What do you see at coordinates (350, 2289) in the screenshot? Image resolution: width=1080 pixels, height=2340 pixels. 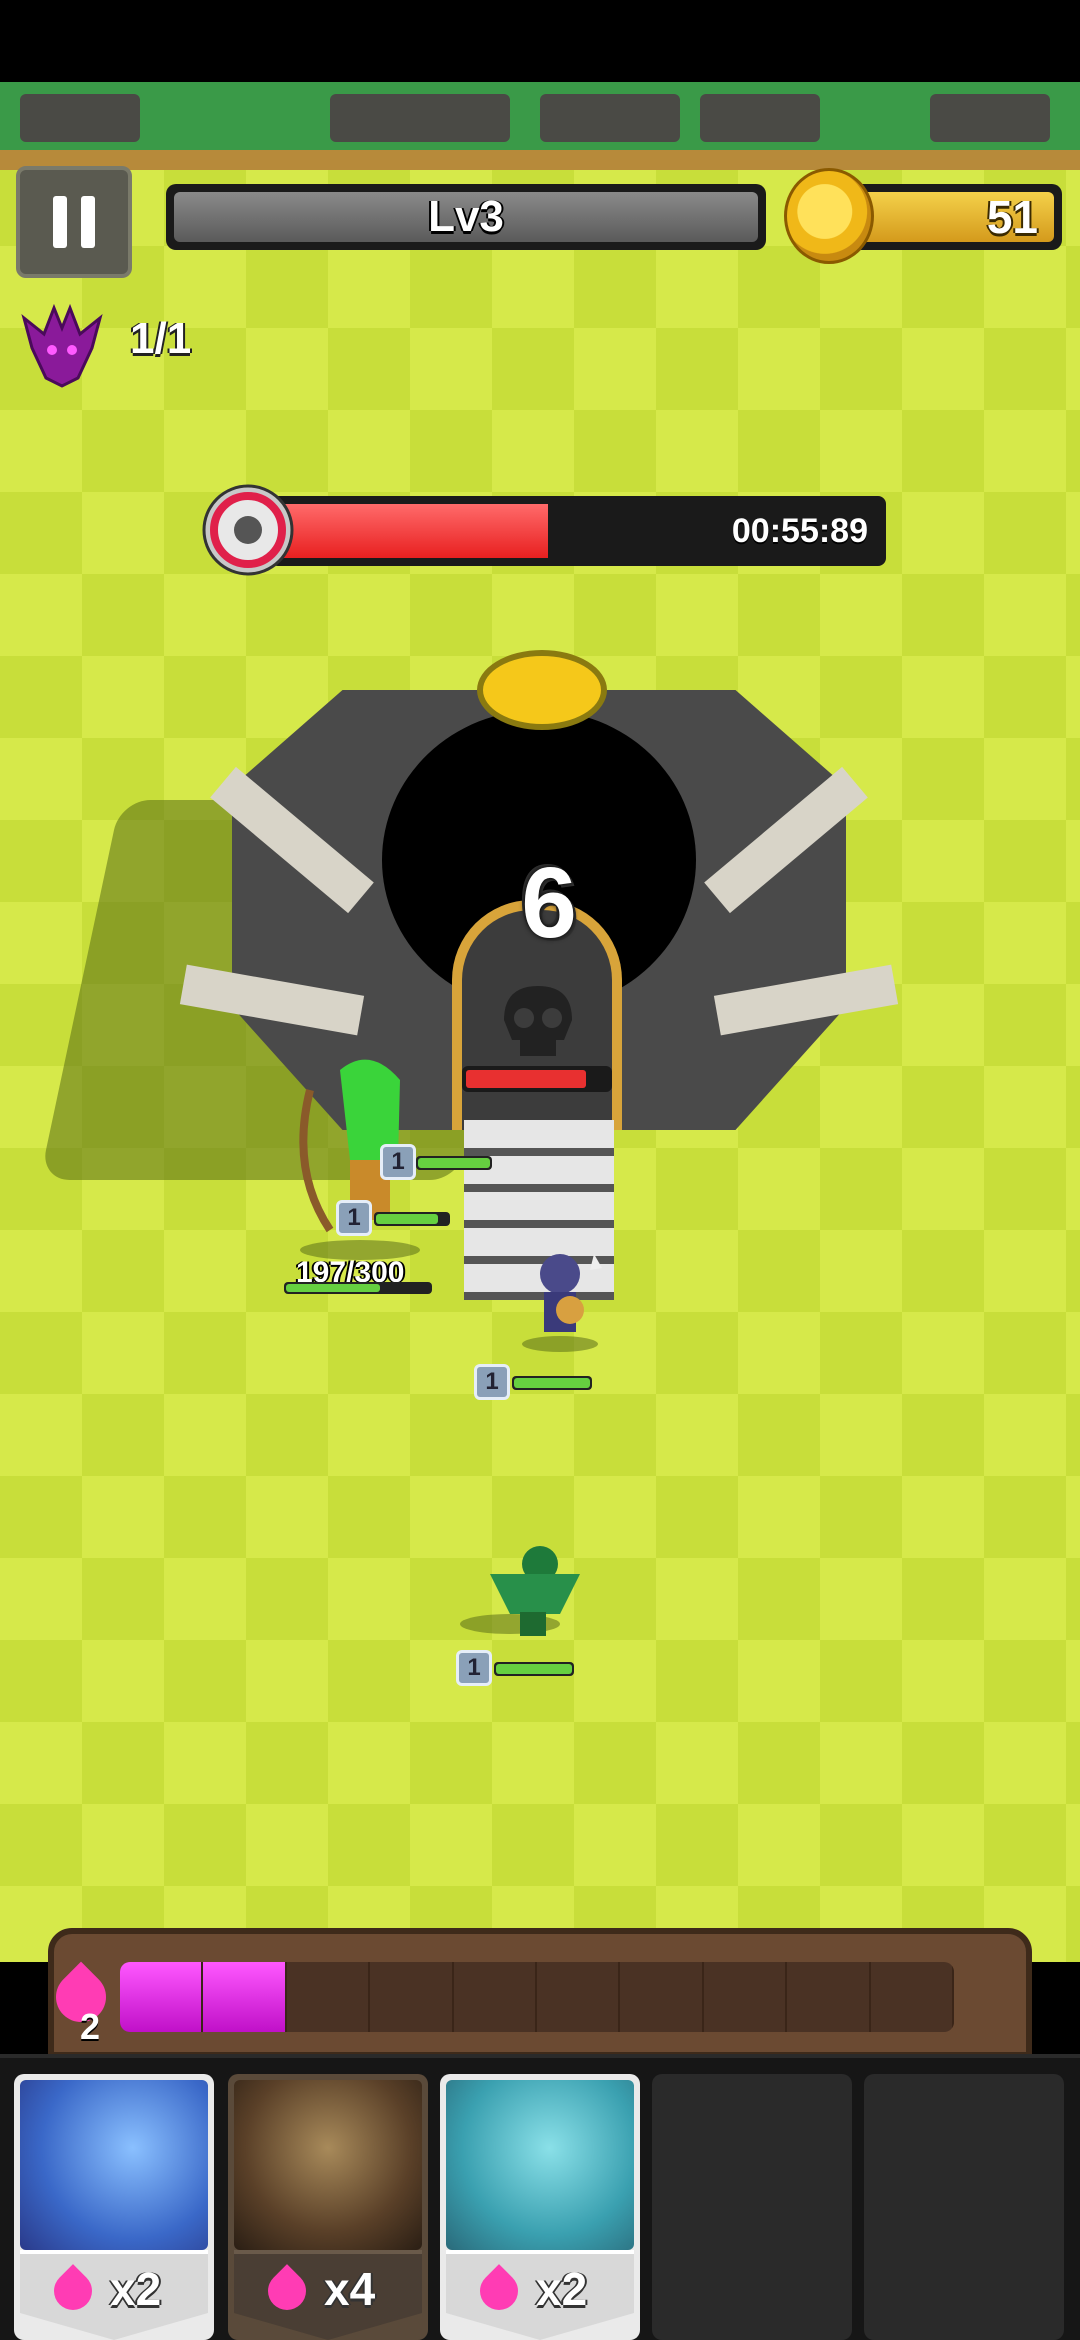 I see `card-cost: x4` at bounding box center [350, 2289].